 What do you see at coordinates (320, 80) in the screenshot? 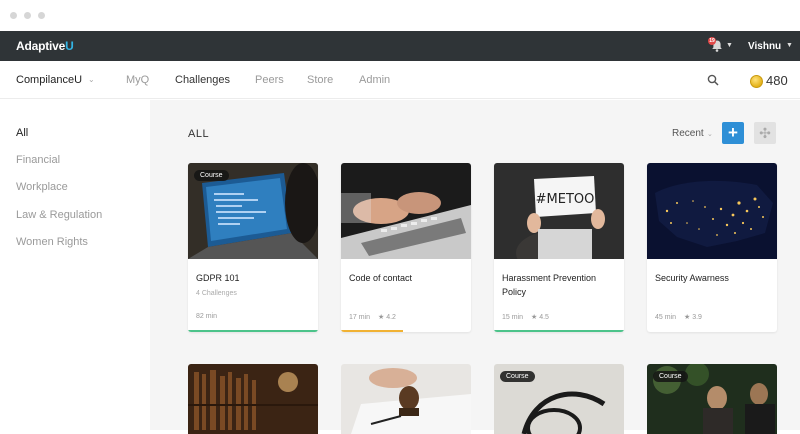
I see `nav-store: Store` at bounding box center [320, 80].